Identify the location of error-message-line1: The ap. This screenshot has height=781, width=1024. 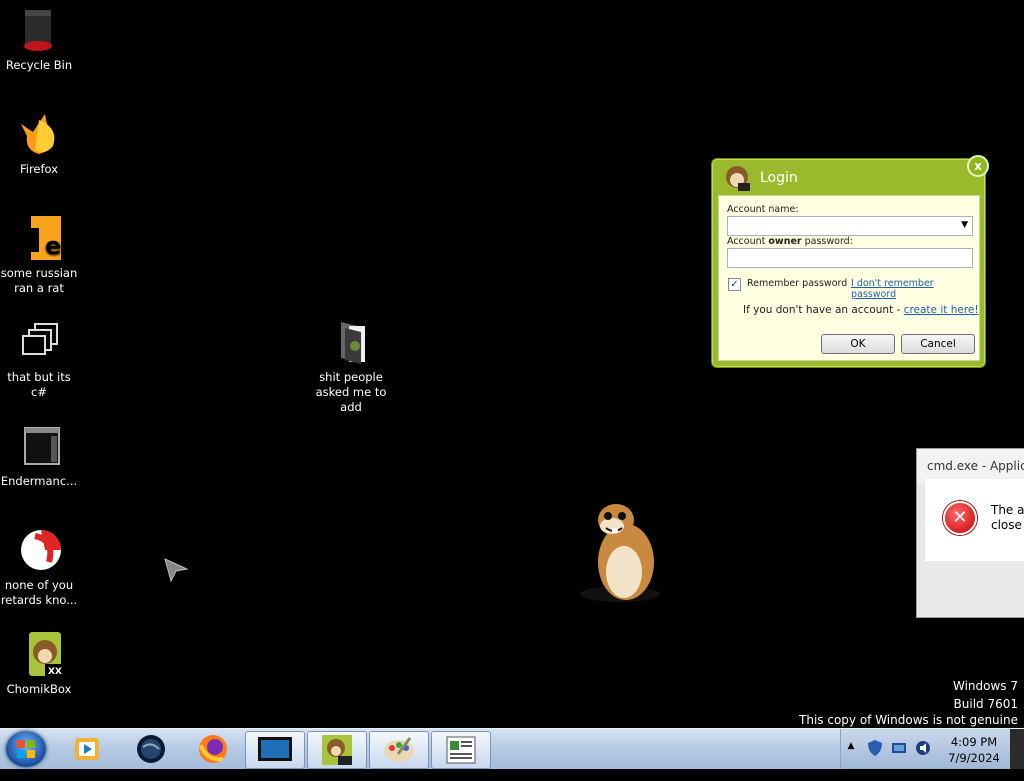
(1007, 510).